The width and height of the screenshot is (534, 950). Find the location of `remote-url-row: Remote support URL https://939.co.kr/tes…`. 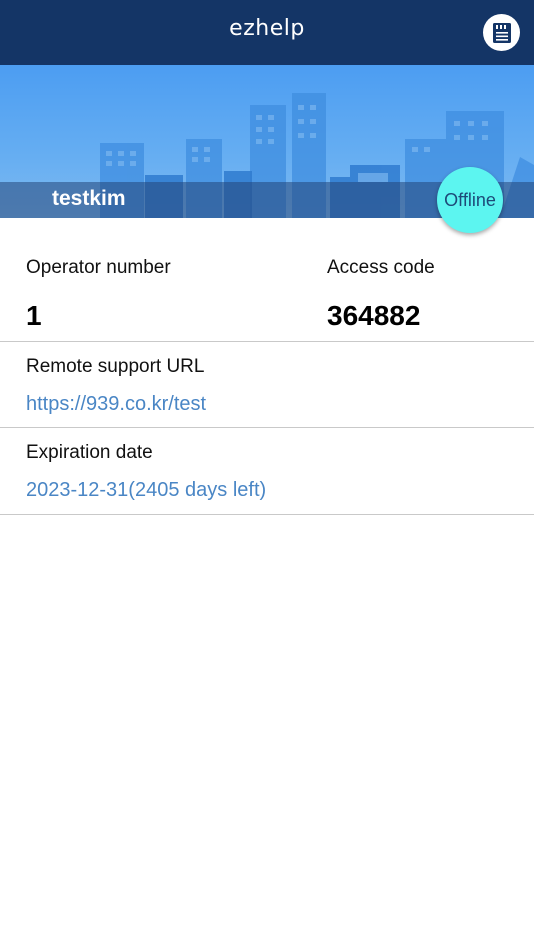

remote-url-row: Remote support URL https://939.co.kr/tes… is located at coordinates (267, 385).